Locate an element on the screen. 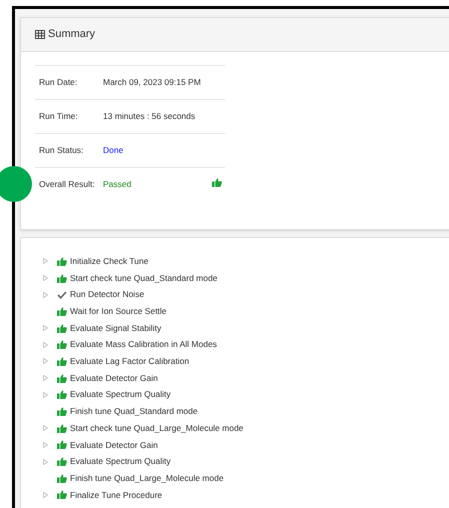 This screenshot has width=449, height=508. panel-title: Summary is located at coordinates (72, 34).